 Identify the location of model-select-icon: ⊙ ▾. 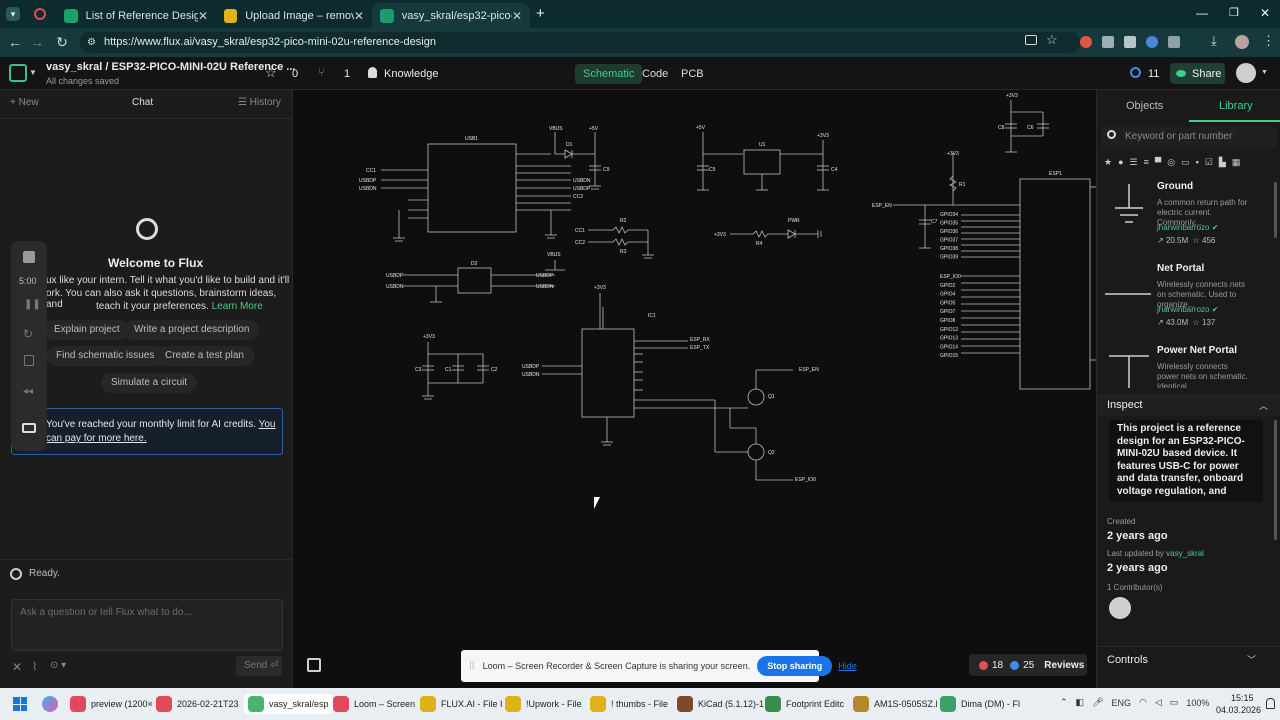
(58, 665).